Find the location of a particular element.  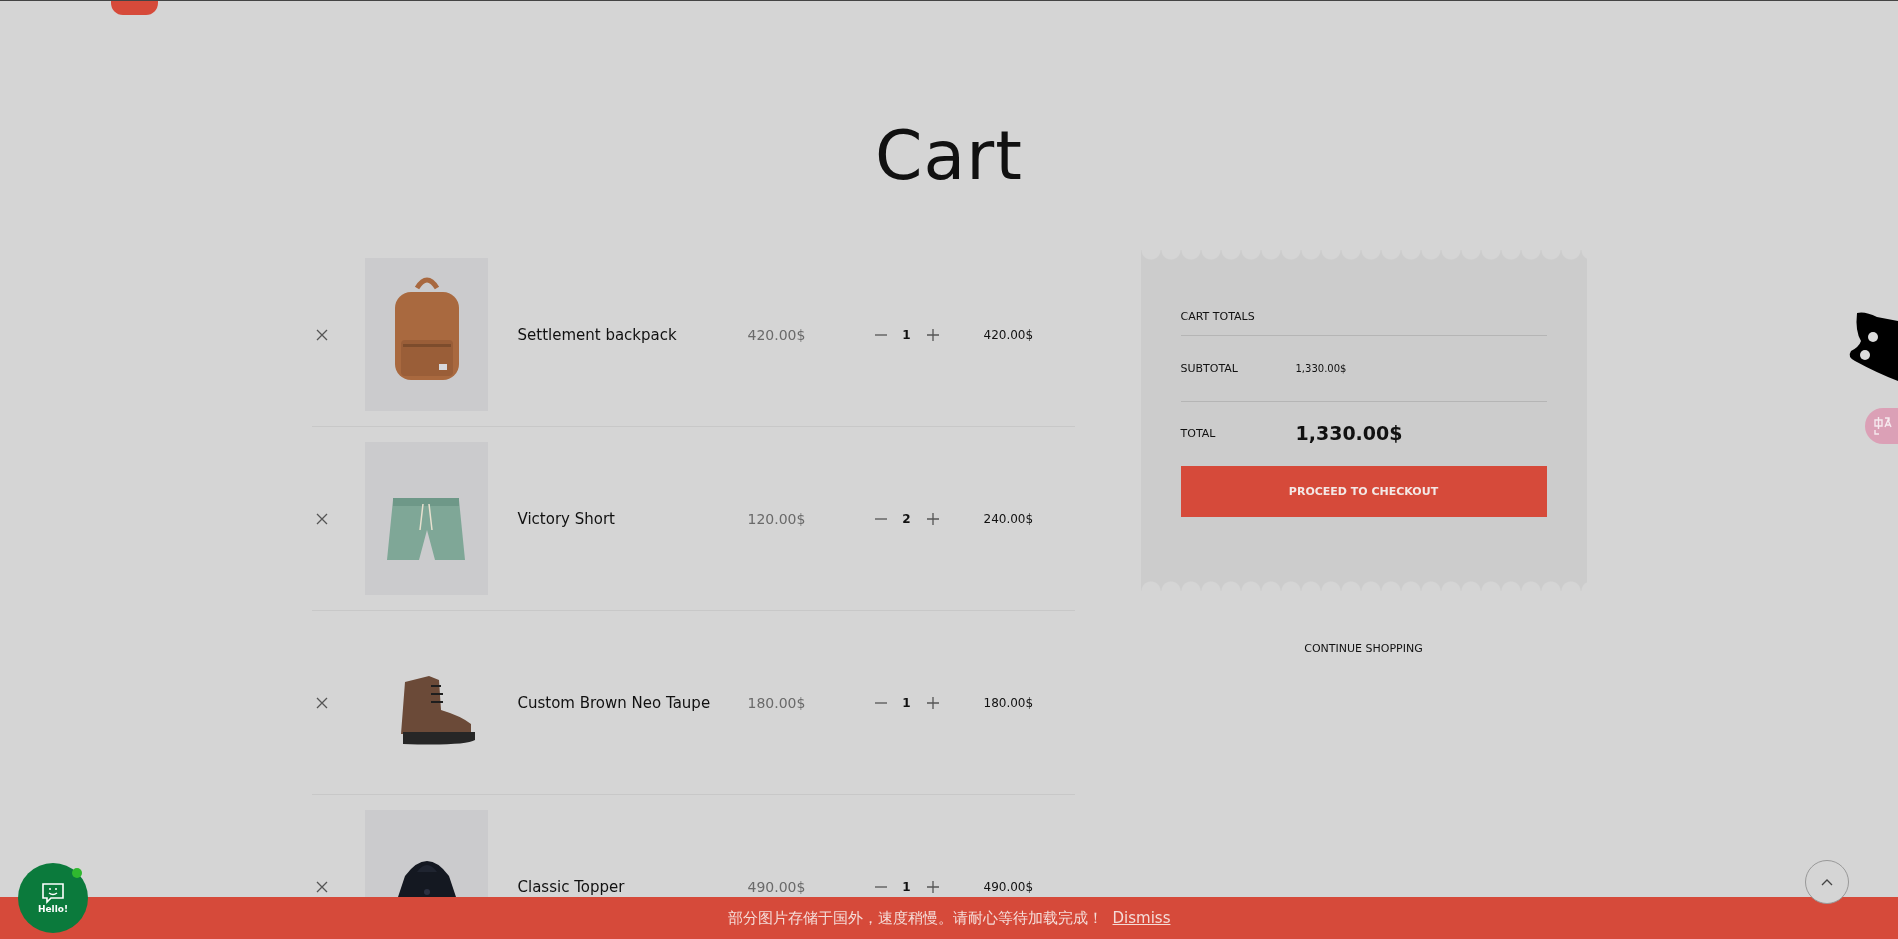

cat-icon is located at coordinates (1872, 346).